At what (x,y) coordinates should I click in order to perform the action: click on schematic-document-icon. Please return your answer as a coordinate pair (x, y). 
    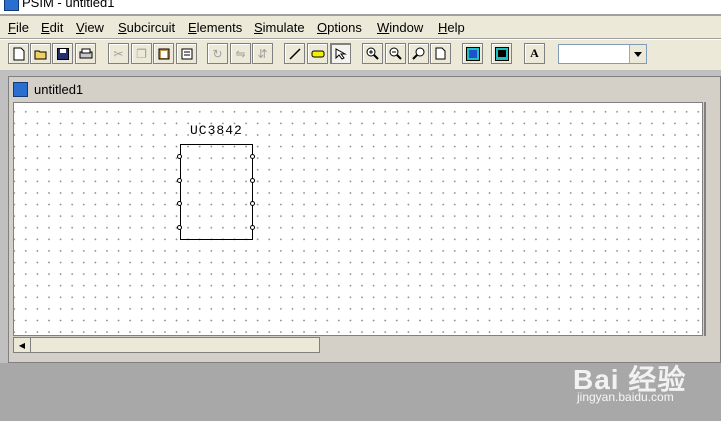
    Looking at the image, I should click on (20, 89).